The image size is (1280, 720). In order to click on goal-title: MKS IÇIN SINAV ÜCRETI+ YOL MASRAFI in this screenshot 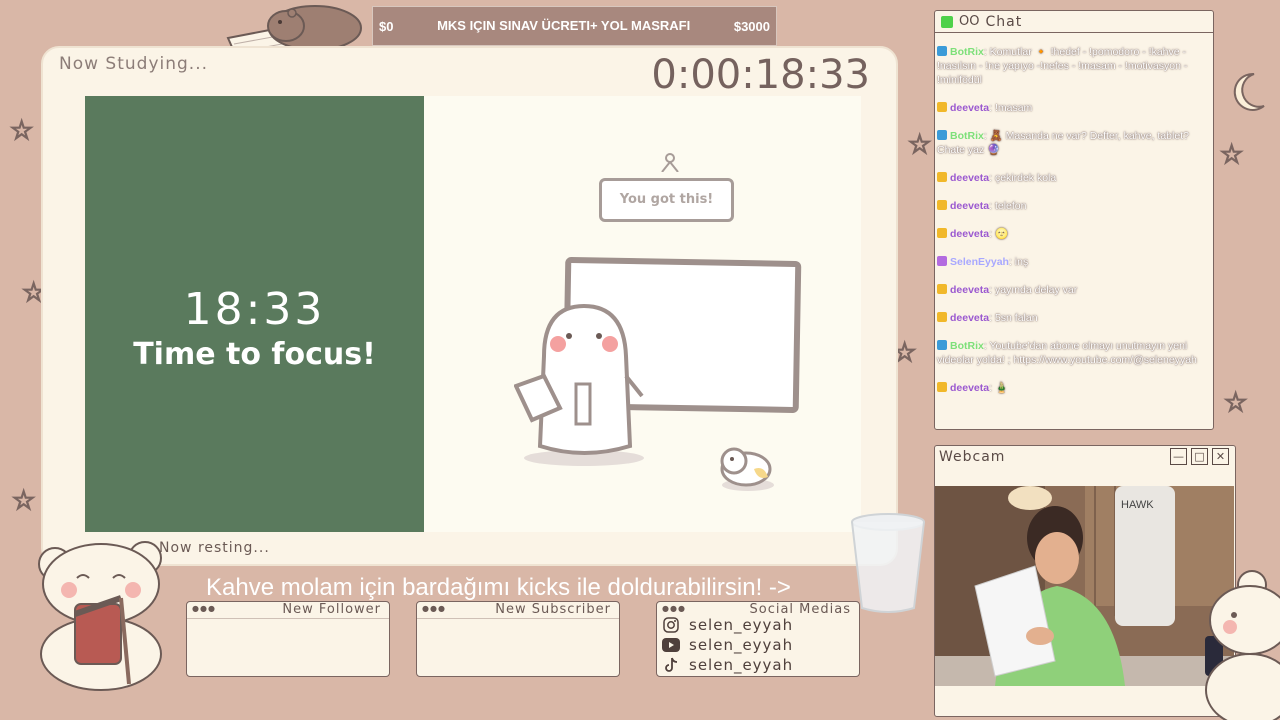, I will do `click(564, 25)`.